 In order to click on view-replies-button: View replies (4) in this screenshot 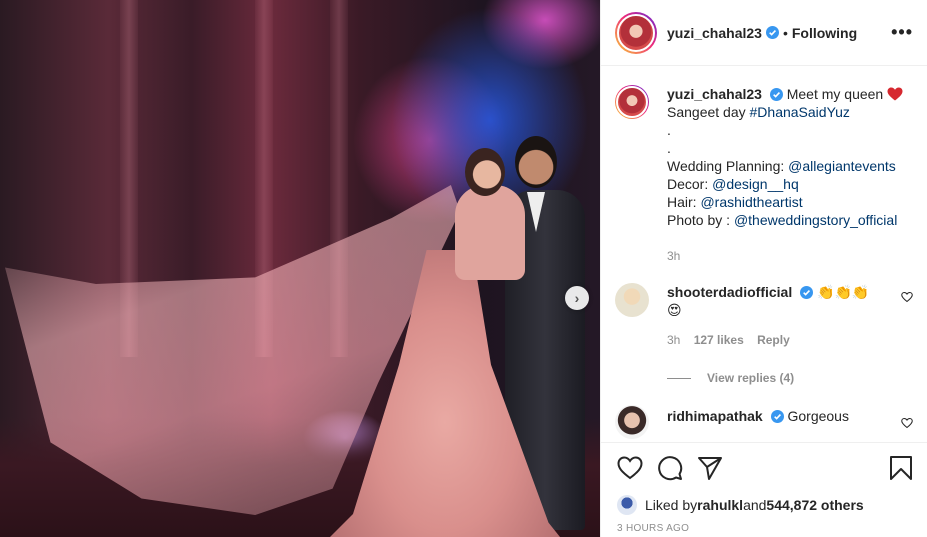, I will do `click(790, 378)`.